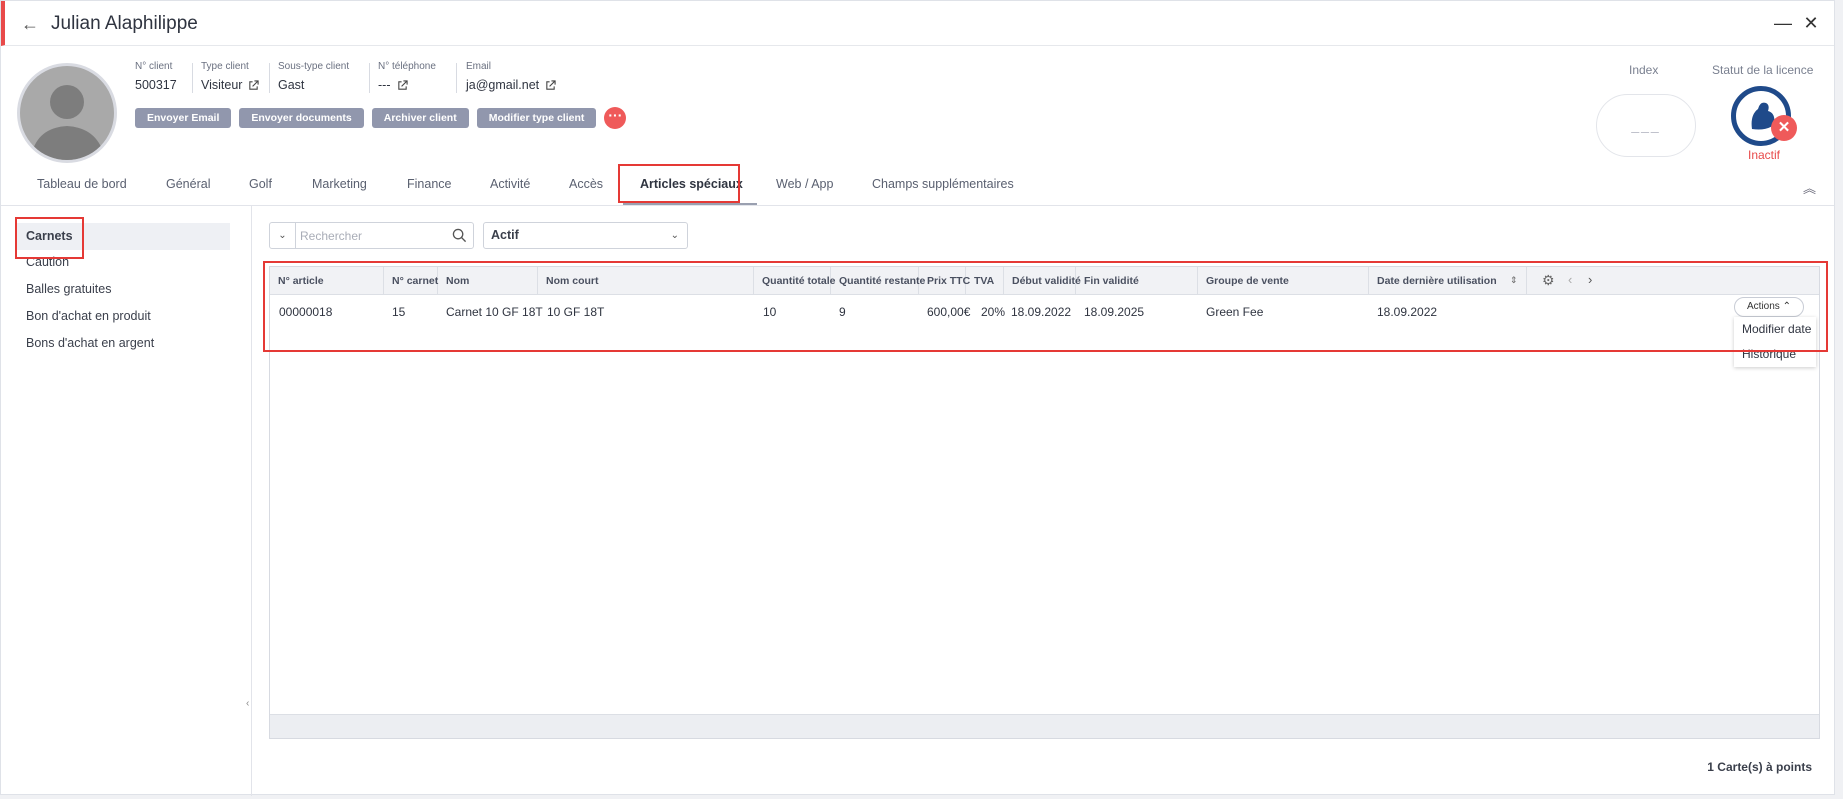 This screenshot has width=1843, height=799. What do you see at coordinates (536, 118) in the screenshot?
I see `change-client-type-button: Modifier type client` at bounding box center [536, 118].